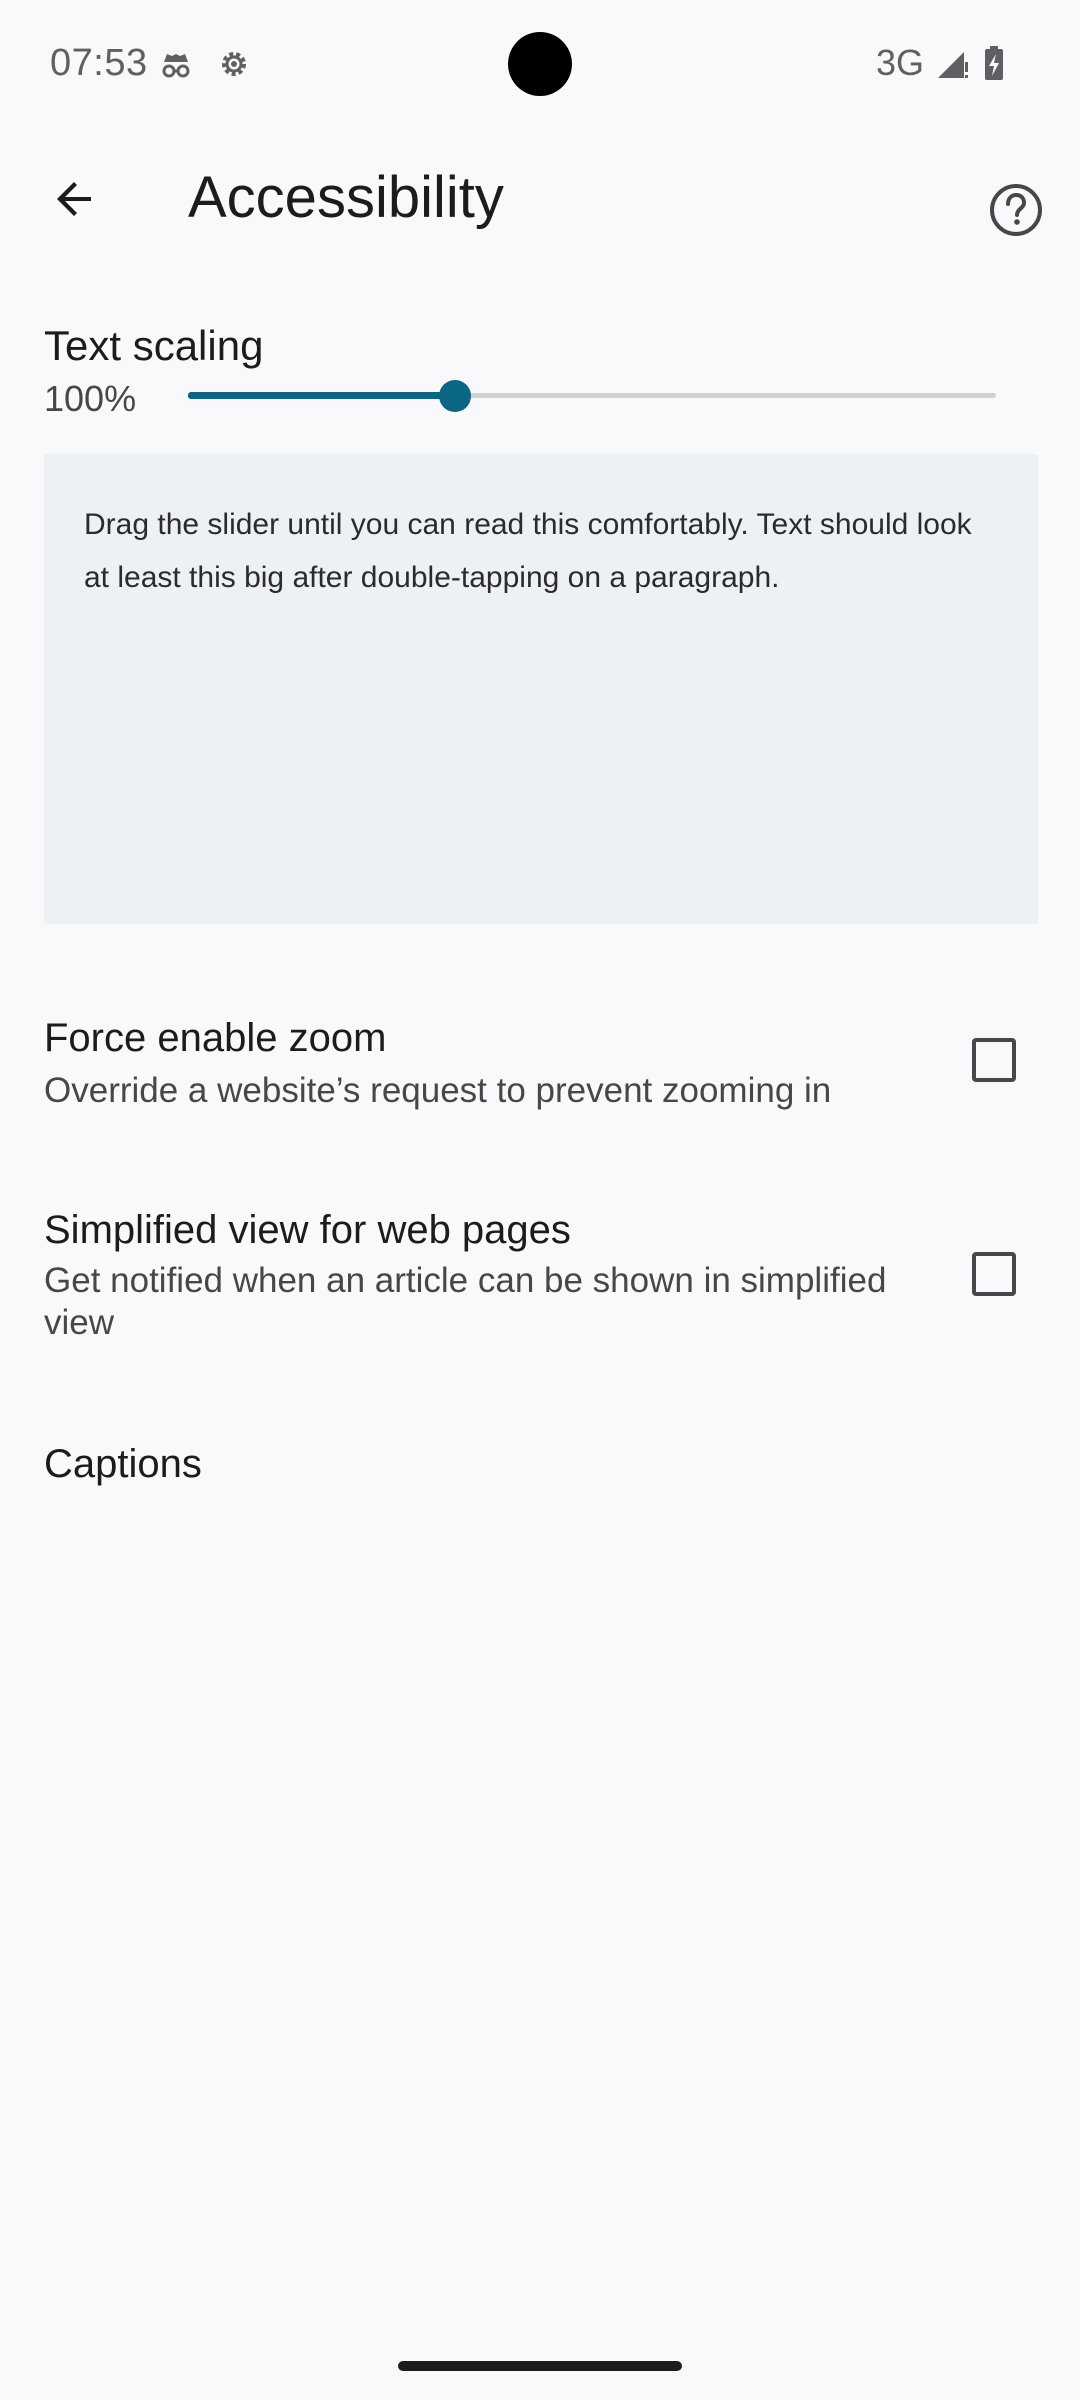  I want to click on force-enable-zoom-checkbox, so click(994, 1060).